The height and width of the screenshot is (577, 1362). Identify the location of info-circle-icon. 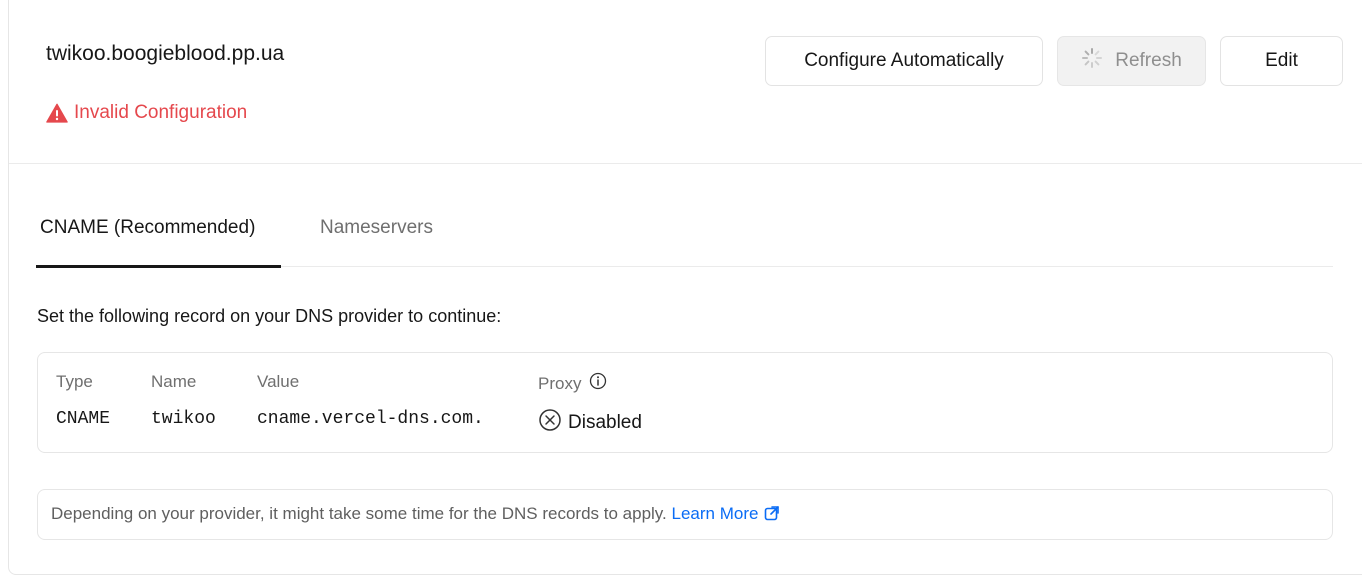
(598, 383).